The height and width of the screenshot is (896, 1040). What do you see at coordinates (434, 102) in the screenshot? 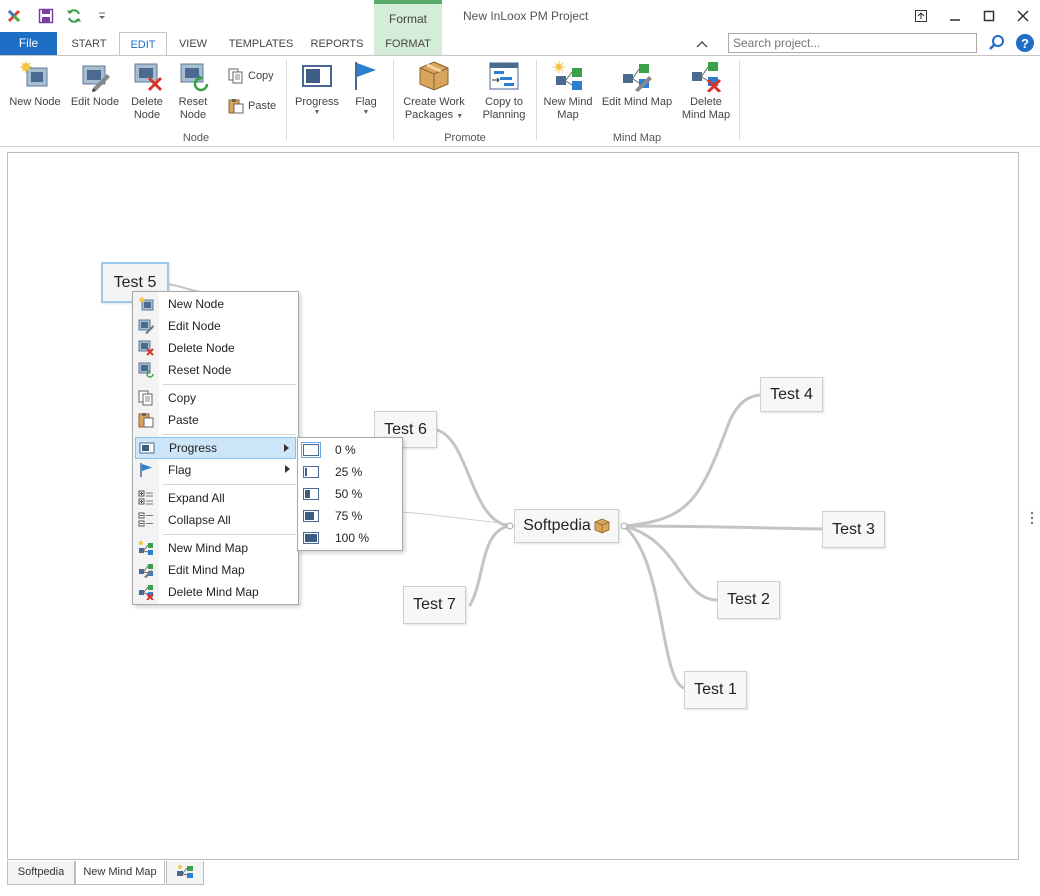
I see `create-work-label-1: Create Work` at bounding box center [434, 102].